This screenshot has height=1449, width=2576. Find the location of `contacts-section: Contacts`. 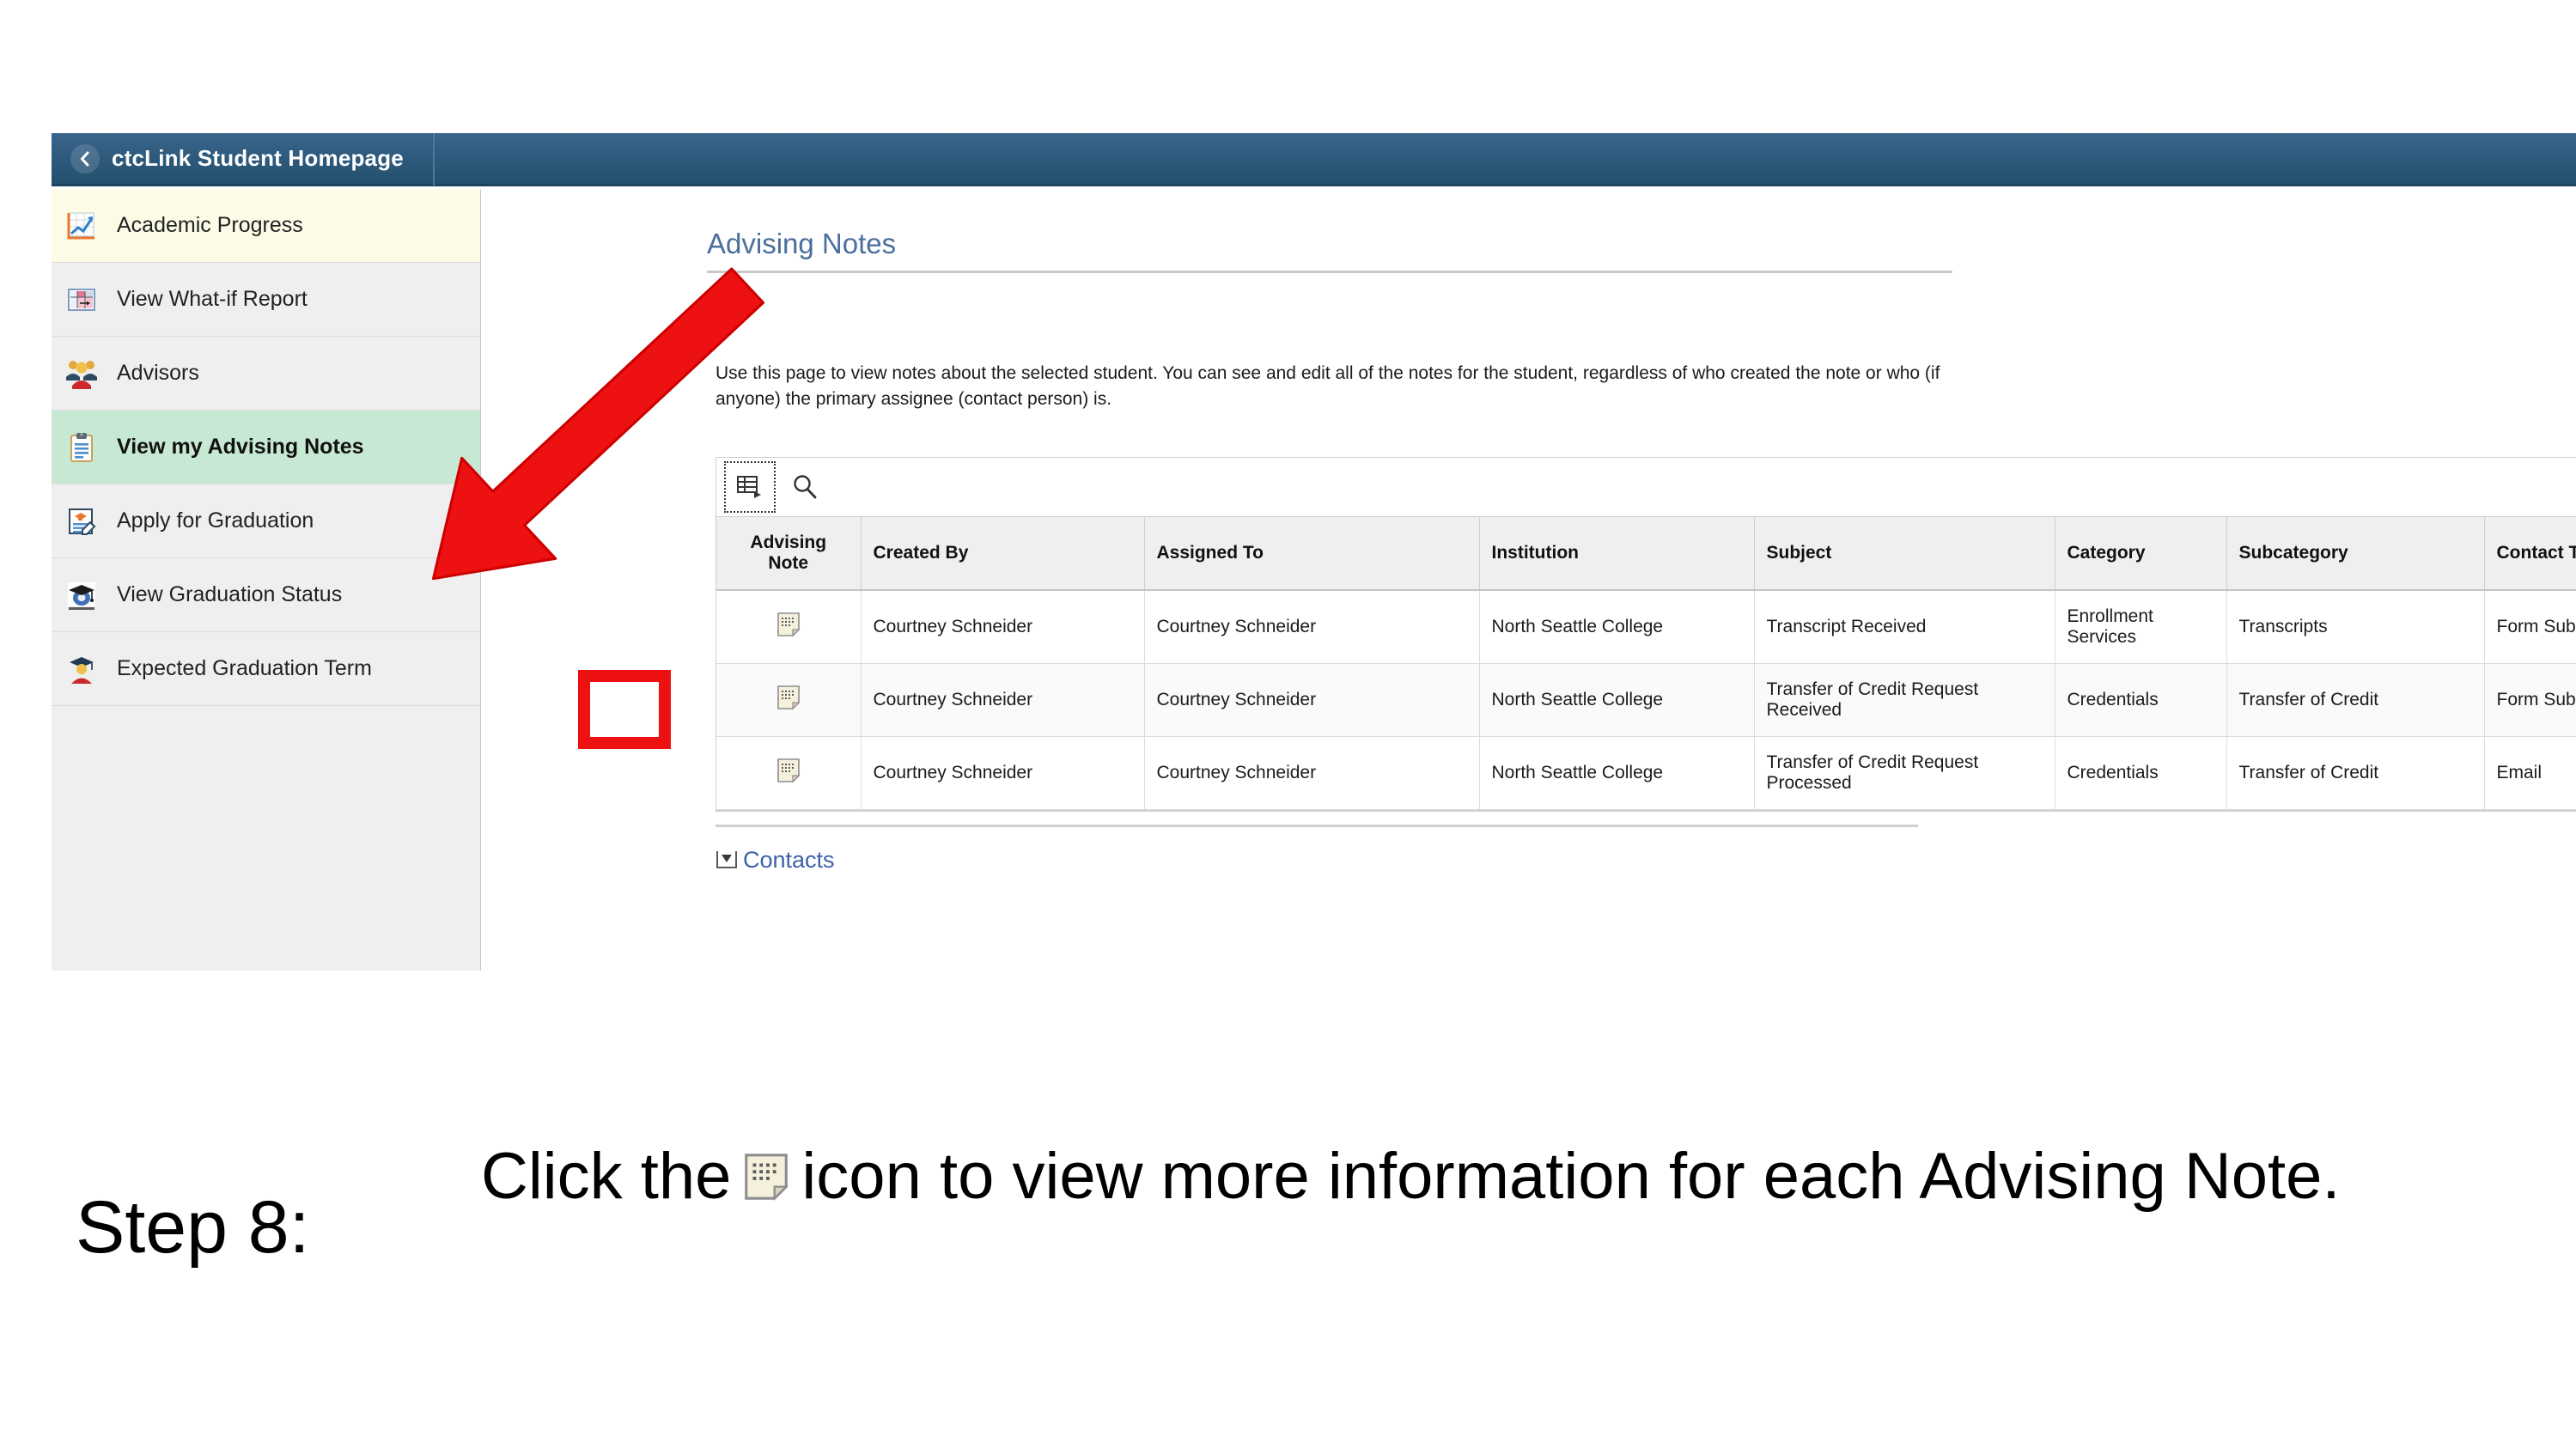

contacts-section: Contacts is located at coordinates (1317, 846).